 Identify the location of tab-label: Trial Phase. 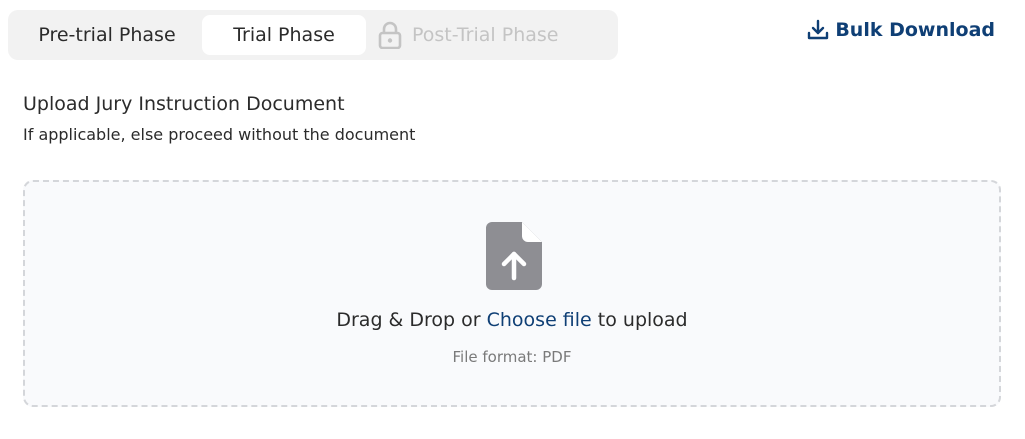
(284, 35).